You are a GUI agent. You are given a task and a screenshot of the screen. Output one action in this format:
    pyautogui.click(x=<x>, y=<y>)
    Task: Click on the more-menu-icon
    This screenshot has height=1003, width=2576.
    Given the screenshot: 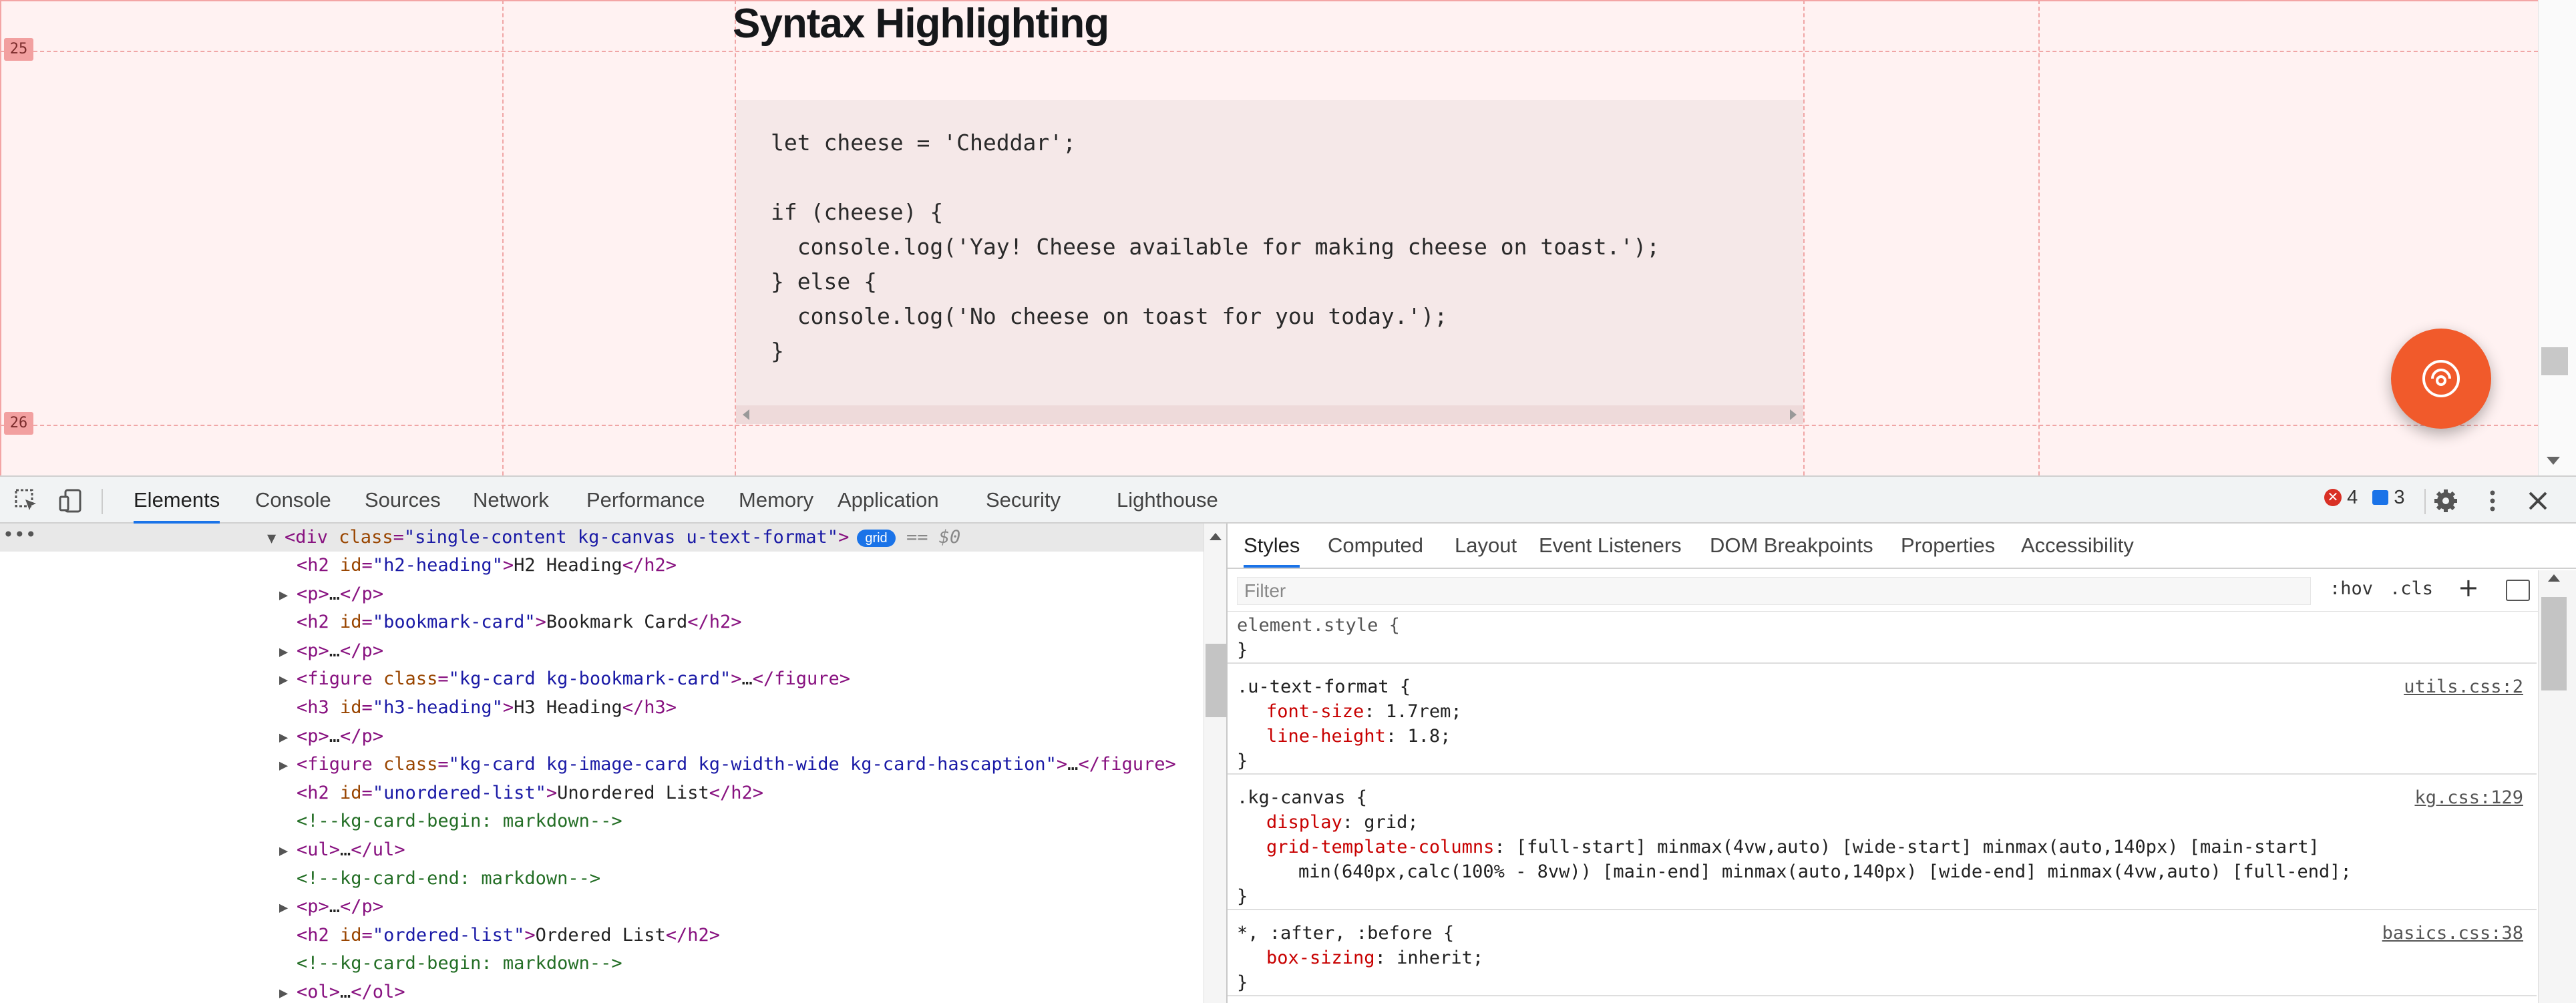 What is the action you would take?
    pyautogui.click(x=2492, y=500)
    